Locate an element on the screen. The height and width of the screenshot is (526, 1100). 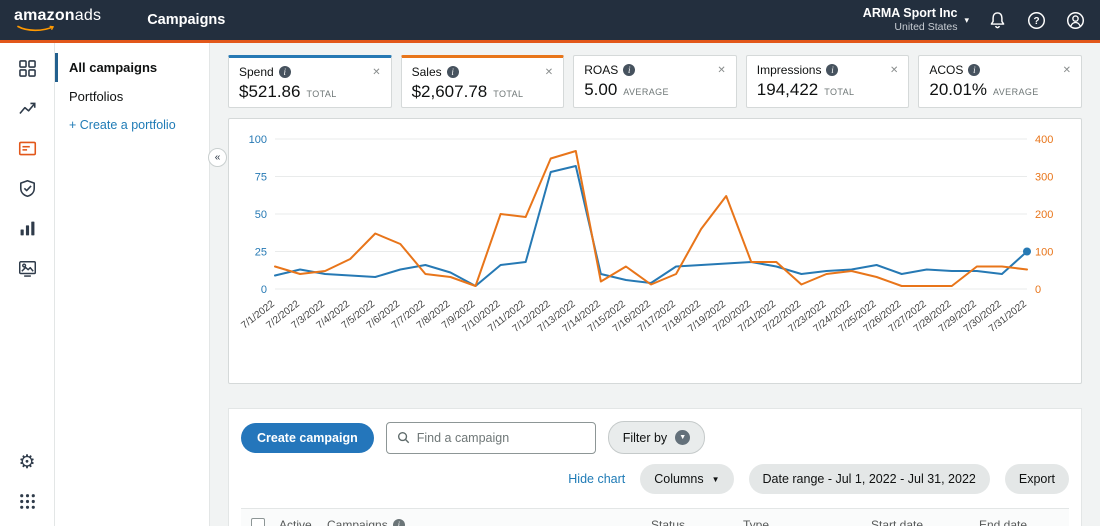
column-header-start-date: Start date is located at coordinates (925, 522).